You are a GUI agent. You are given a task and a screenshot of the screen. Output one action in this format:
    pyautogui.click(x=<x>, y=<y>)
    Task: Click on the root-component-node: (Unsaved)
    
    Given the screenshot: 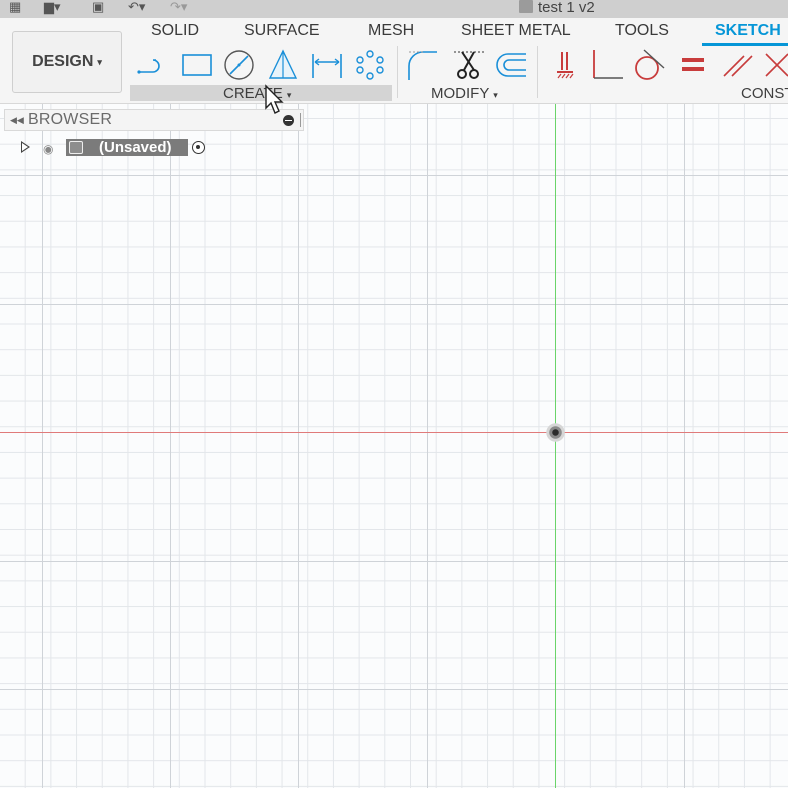 What is the action you would take?
    pyautogui.click(x=127, y=147)
    